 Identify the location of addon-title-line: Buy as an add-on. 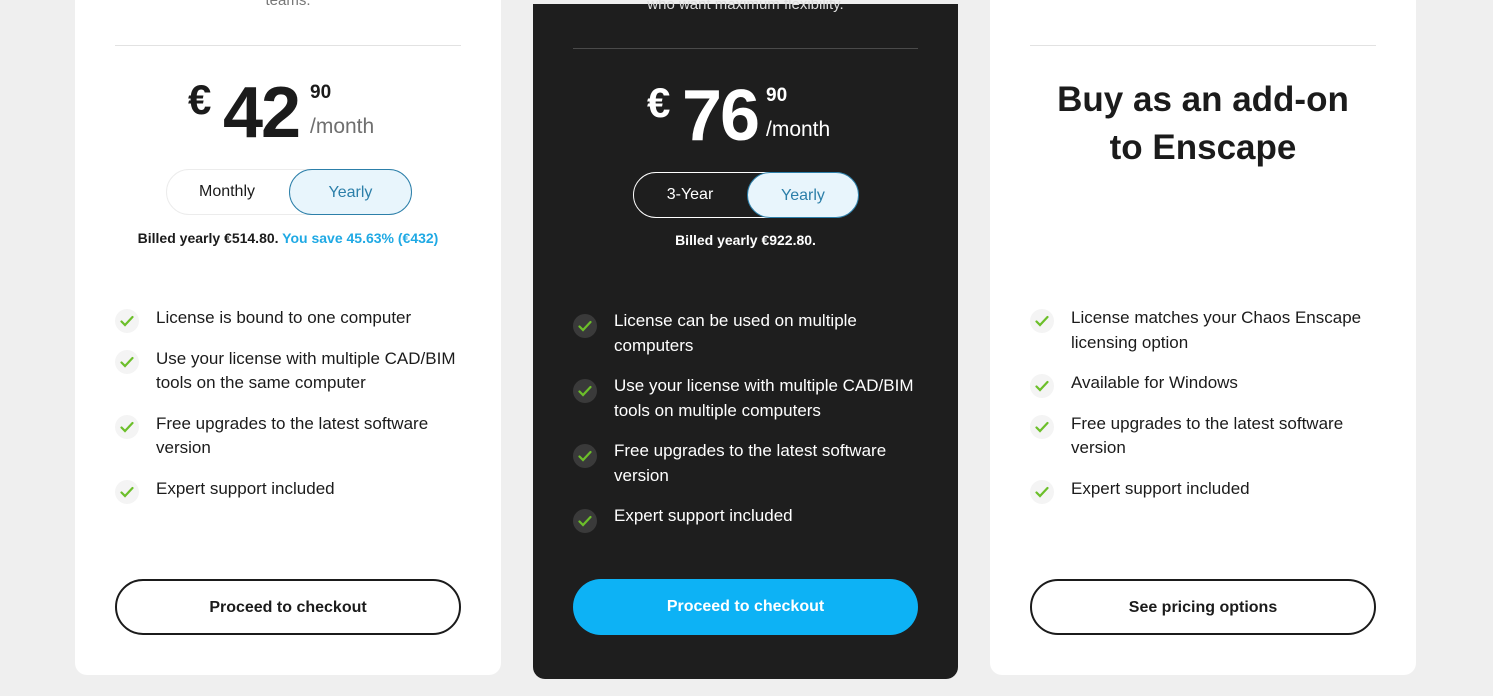
(1203, 99).